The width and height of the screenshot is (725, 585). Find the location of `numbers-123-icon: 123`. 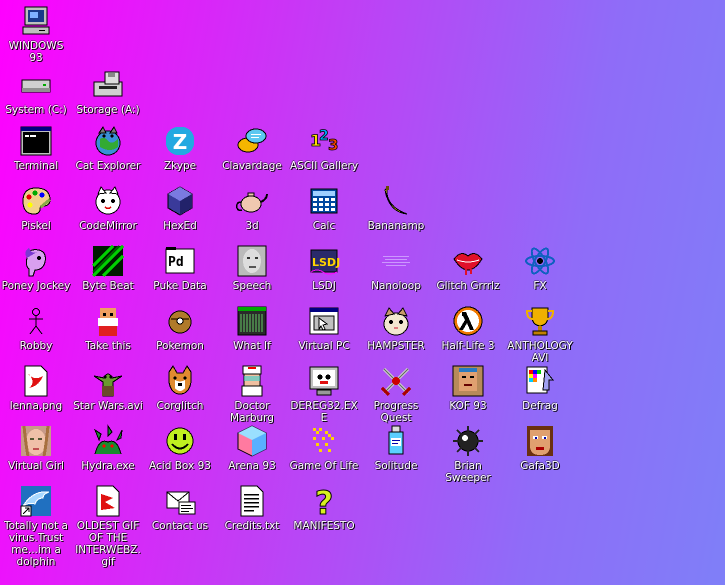

numbers-123-icon: 123 is located at coordinates (324, 141).